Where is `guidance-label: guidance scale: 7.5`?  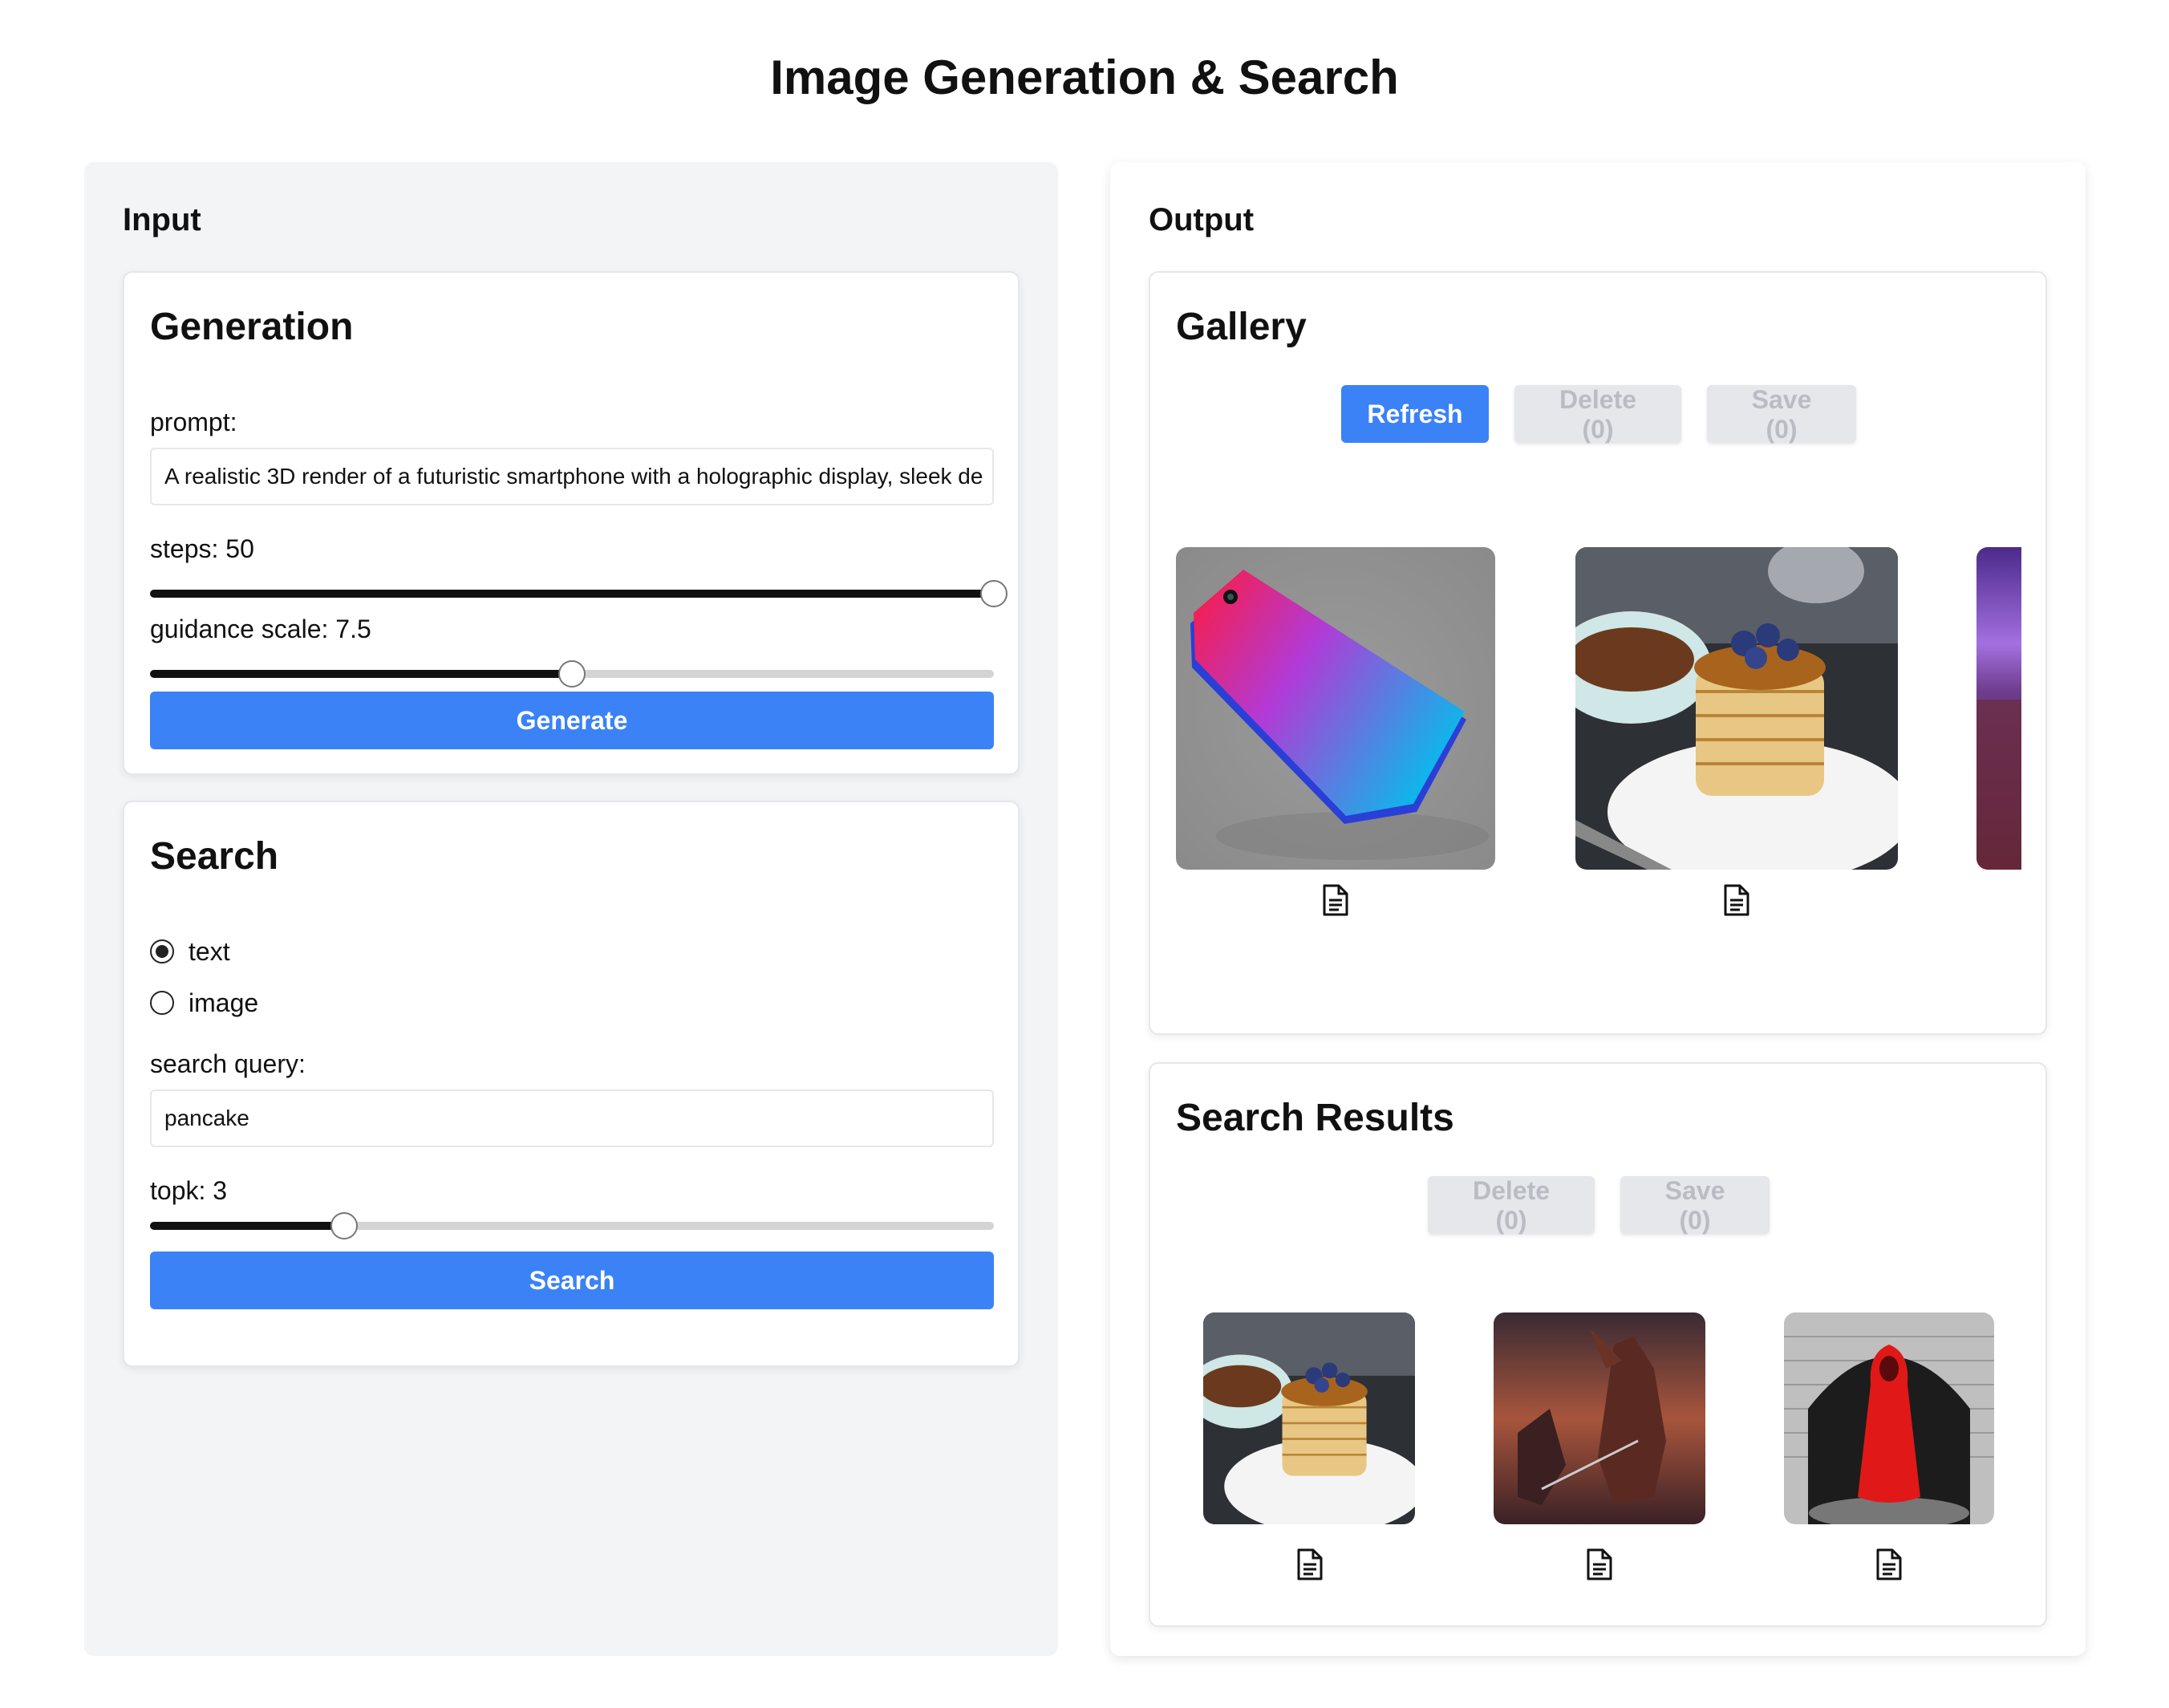 guidance-label: guidance scale: 7.5 is located at coordinates (260, 629).